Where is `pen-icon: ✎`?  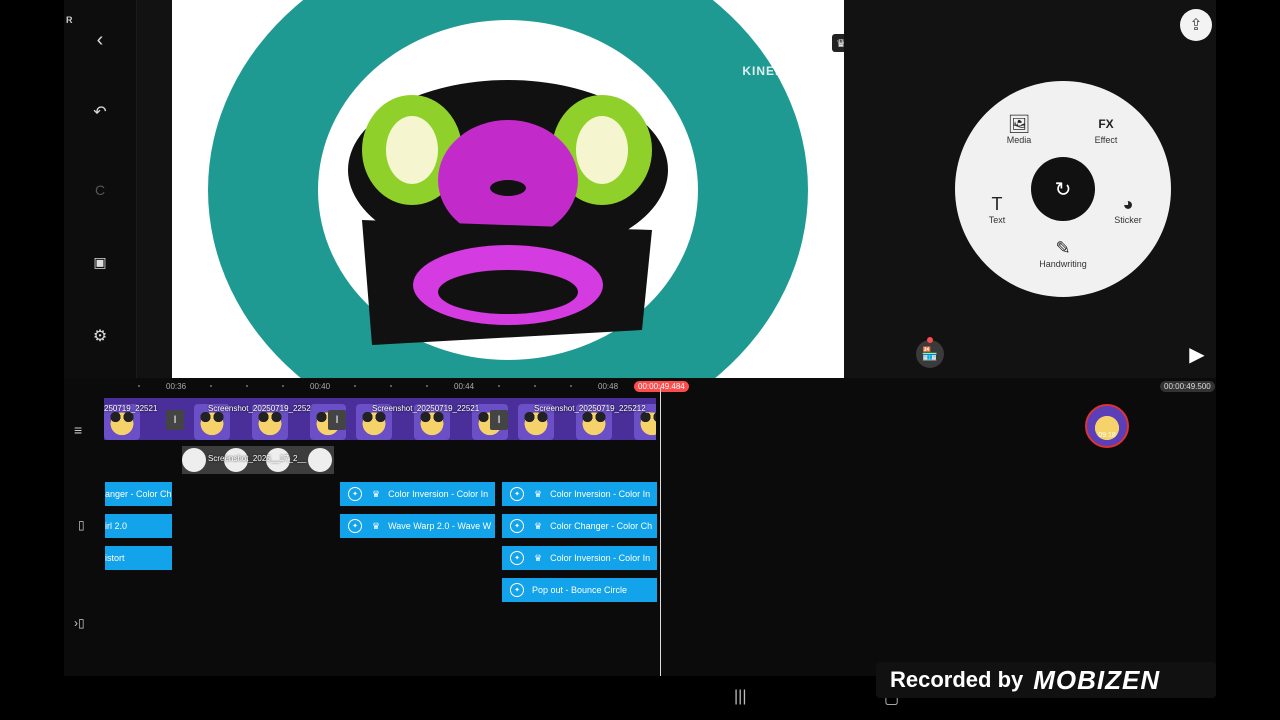 pen-icon: ✎ is located at coordinates (1063, 248).